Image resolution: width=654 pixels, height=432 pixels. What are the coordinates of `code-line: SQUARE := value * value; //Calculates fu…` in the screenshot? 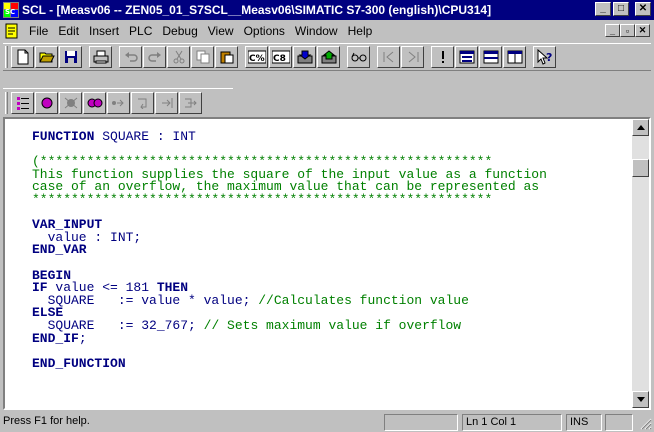 It's located at (332, 300).